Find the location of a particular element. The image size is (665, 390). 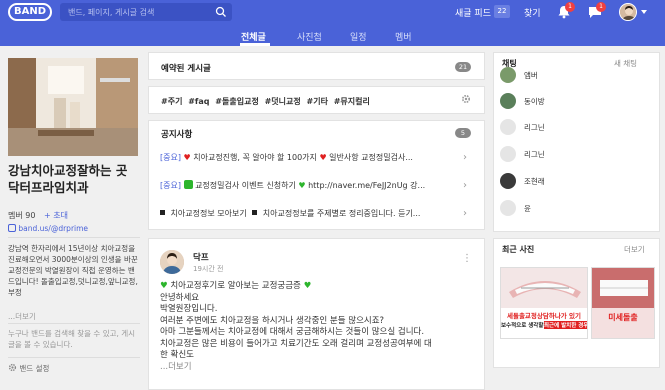

photo-thumbnail: 세돌출교정상담하나가 있기 보수적으로 생각할경 최근에 발치한 경우 is located at coordinates (544, 303).